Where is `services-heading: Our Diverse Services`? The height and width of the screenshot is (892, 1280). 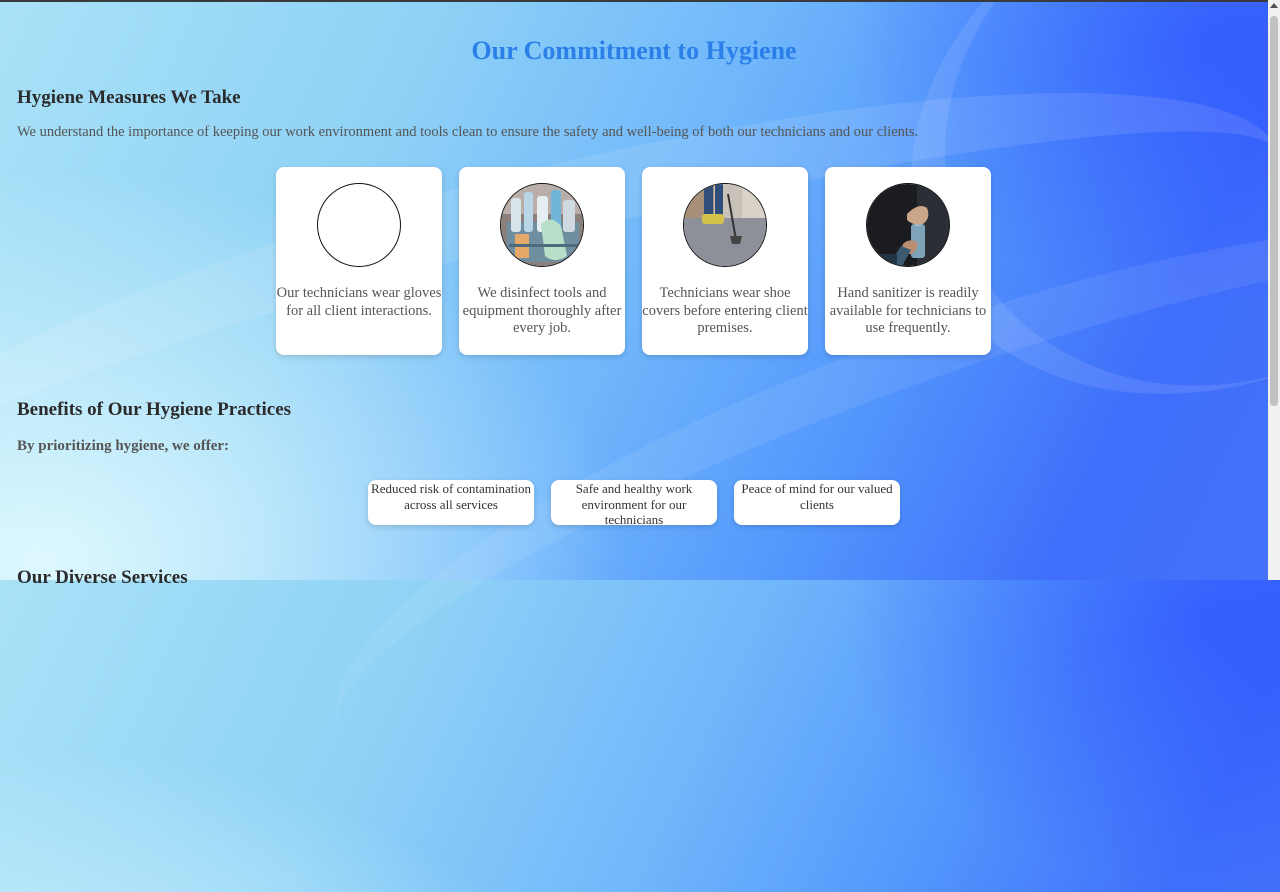
services-heading: Our Diverse Services is located at coordinates (102, 577).